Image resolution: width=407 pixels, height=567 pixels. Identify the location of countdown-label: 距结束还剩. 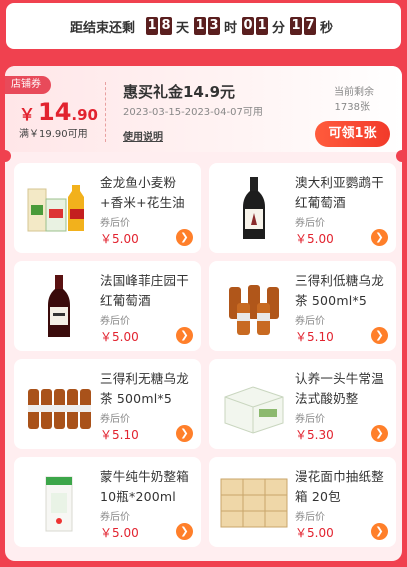
(102, 28).